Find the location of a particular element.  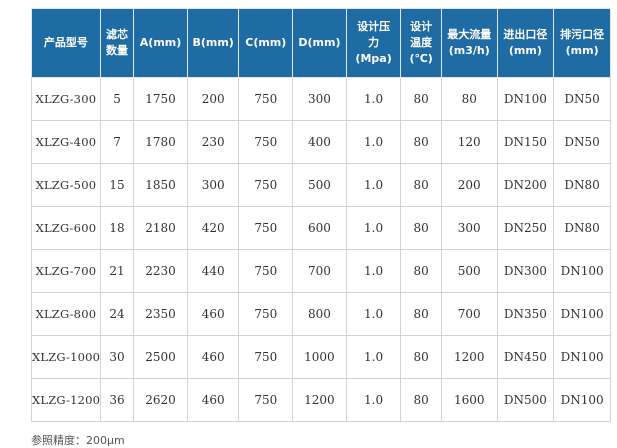

table-cell: DN350 is located at coordinates (525, 314).